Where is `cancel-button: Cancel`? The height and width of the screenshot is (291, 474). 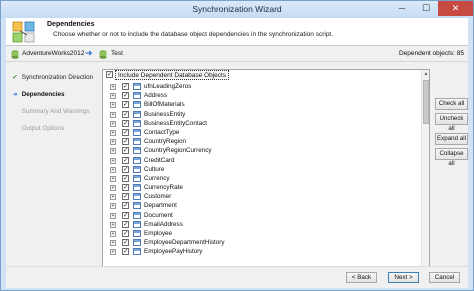
cancel-button: Cancel is located at coordinates (444, 277).